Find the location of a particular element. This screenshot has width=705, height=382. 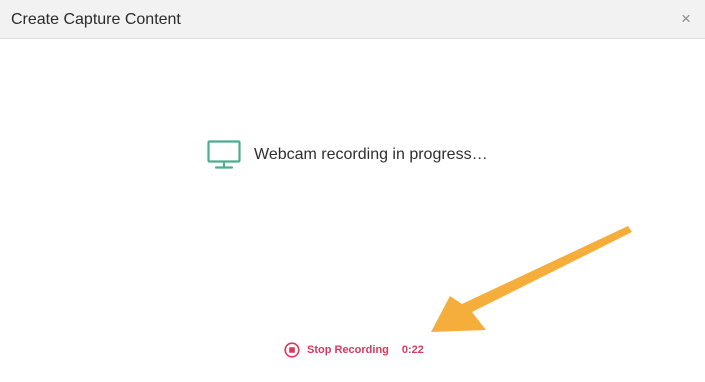

annotation-arrow is located at coordinates (531, 279).